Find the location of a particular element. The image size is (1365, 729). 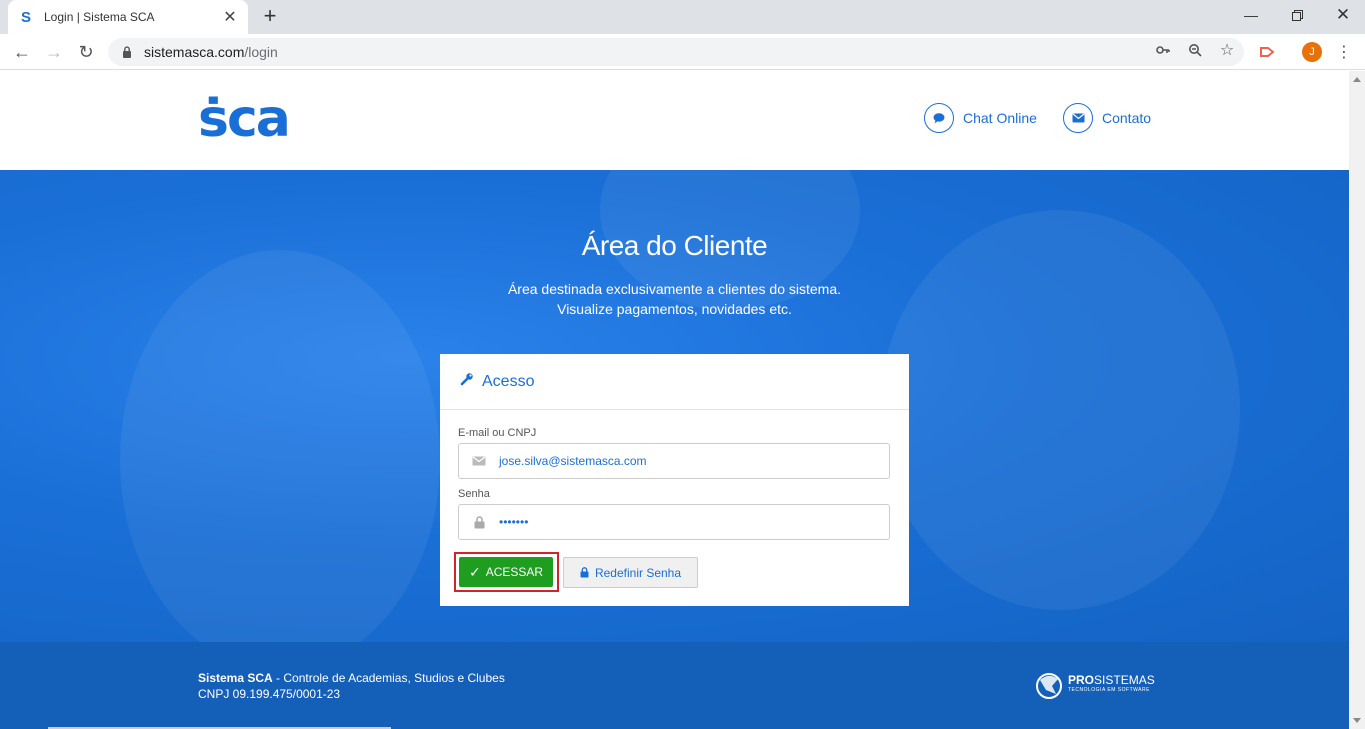

prosistemas-tagline: TECNOLOGIA EM SOFTWARE is located at coordinates (1109, 690).